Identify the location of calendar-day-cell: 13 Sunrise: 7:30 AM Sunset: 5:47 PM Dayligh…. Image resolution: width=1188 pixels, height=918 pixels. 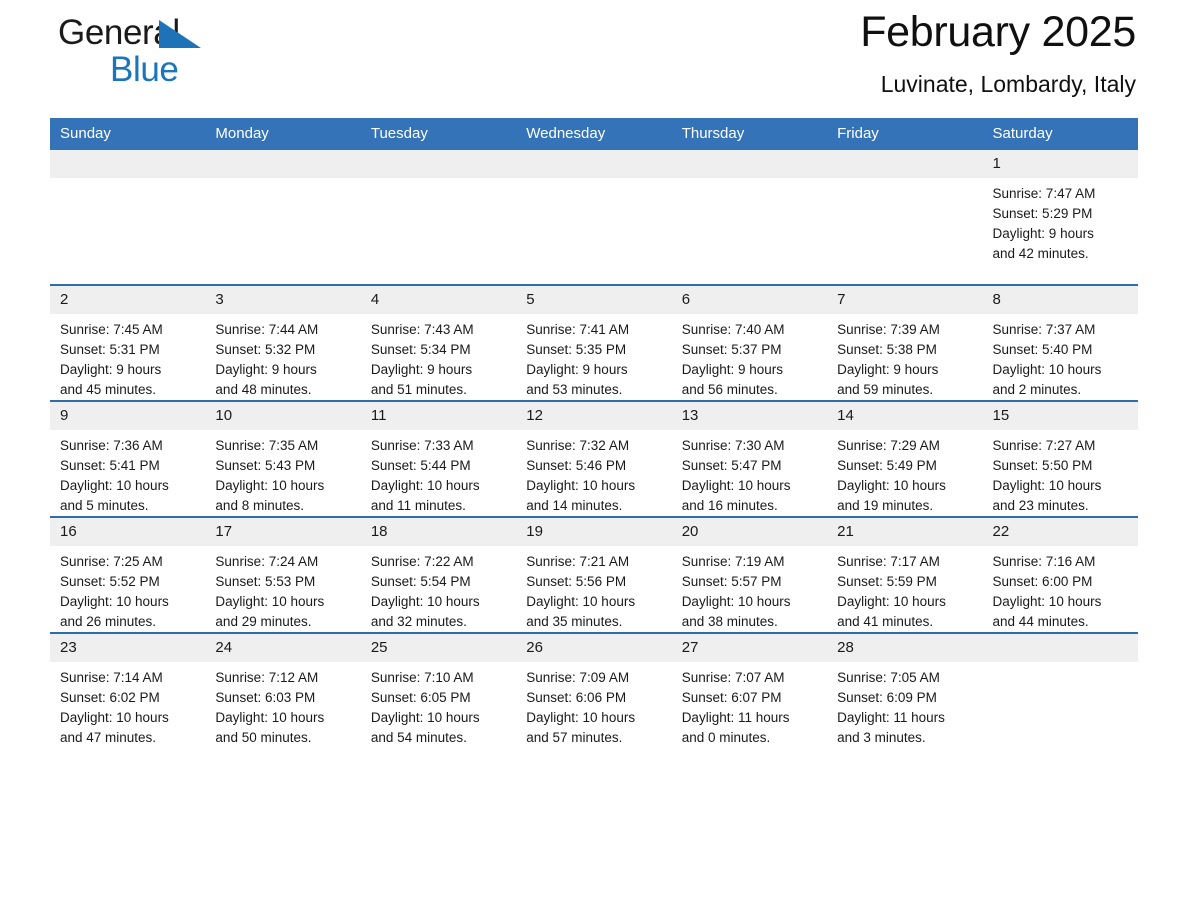
(749, 458).